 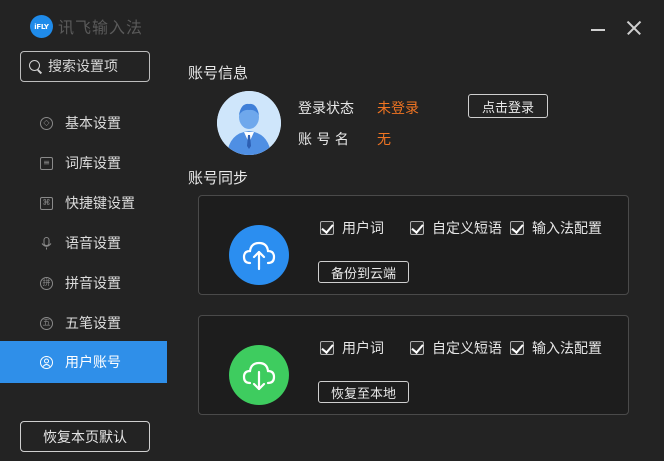 I want to click on sidebar-item-label: 快捷键设置, so click(x=100, y=204).